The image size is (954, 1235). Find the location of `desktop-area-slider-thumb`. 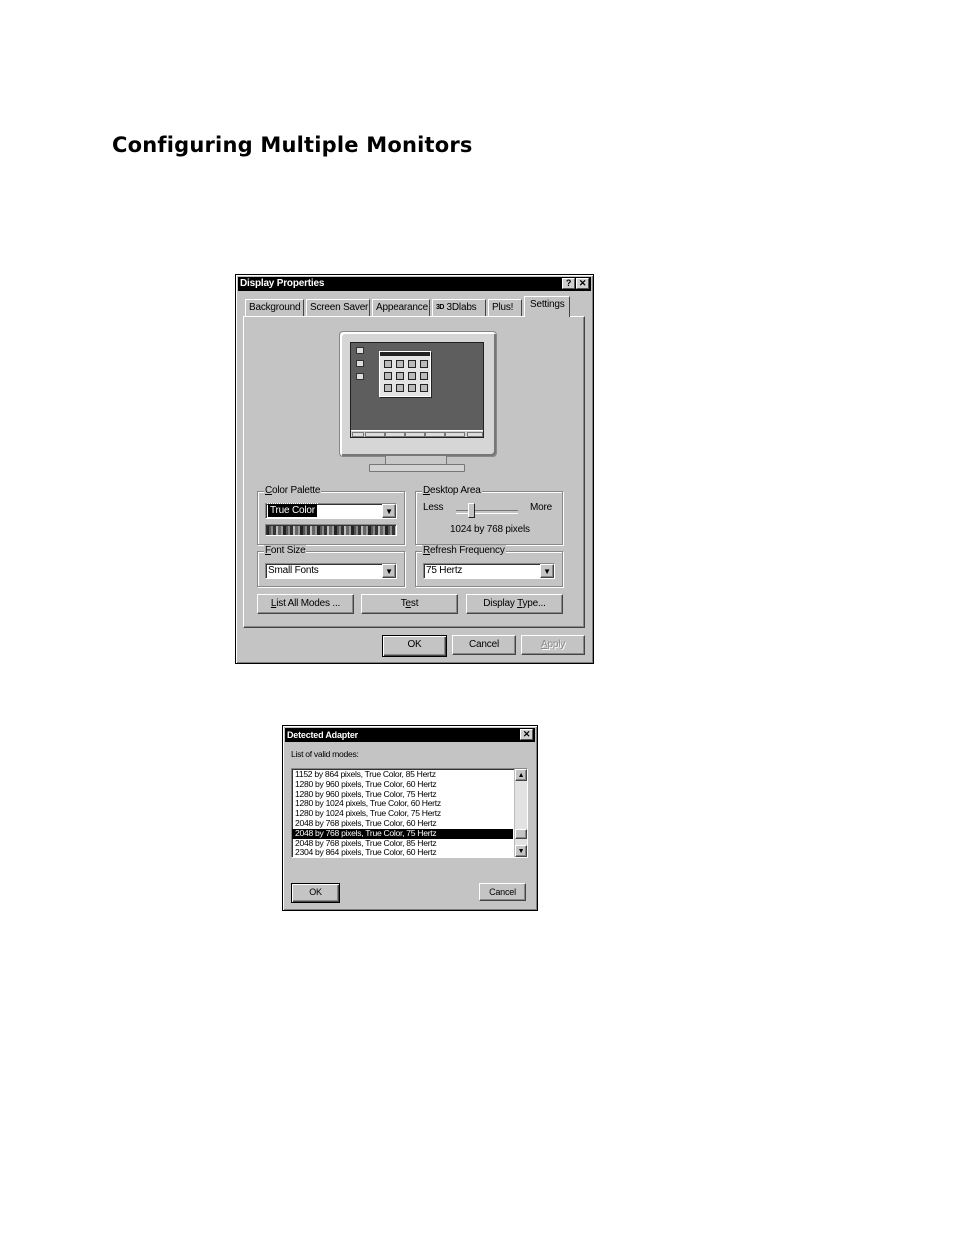

desktop-area-slider-thumb is located at coordinates (471, 510).